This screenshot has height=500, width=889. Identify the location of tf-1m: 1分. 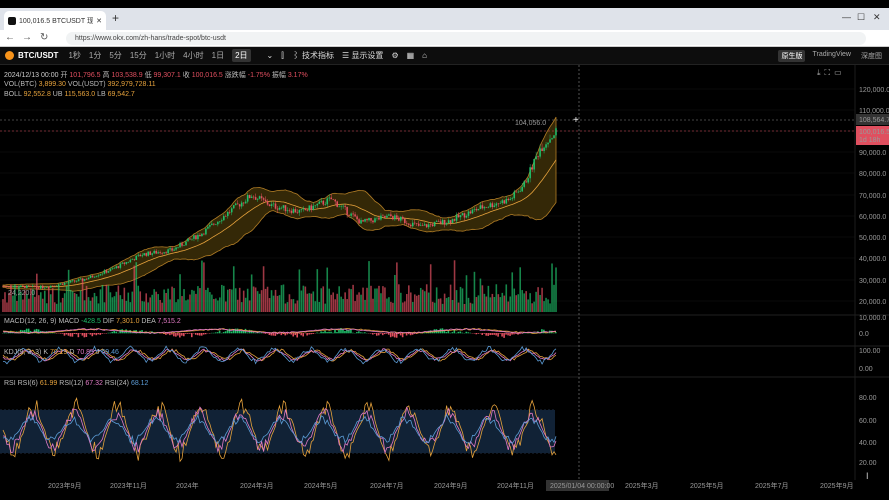
(95, 55).